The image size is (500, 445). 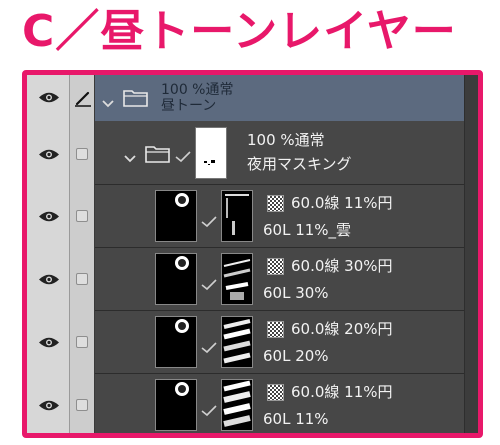 What do you see at coordinates (342, 266) in the screenshot?
I see `layer-opacity-mode: 60.0線 30%円` at bounding box center [342, 266].